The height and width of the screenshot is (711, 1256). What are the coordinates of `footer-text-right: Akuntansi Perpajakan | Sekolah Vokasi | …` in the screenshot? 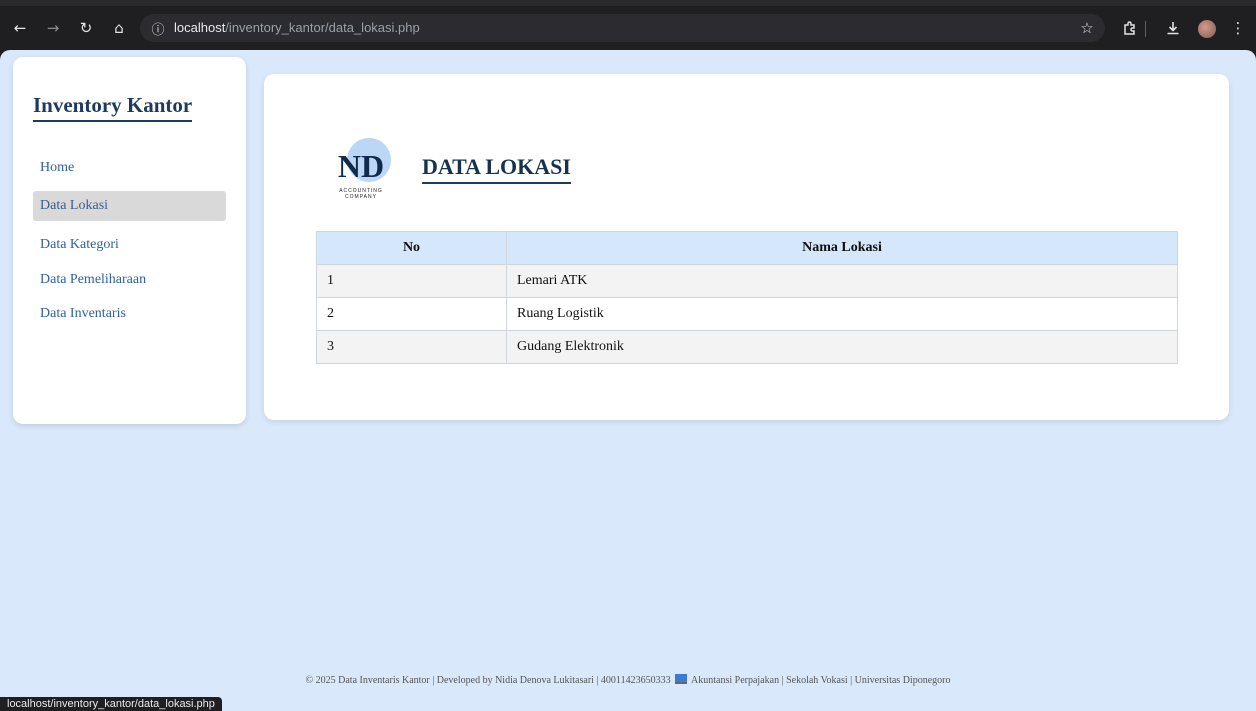 It's located at (821, 680).